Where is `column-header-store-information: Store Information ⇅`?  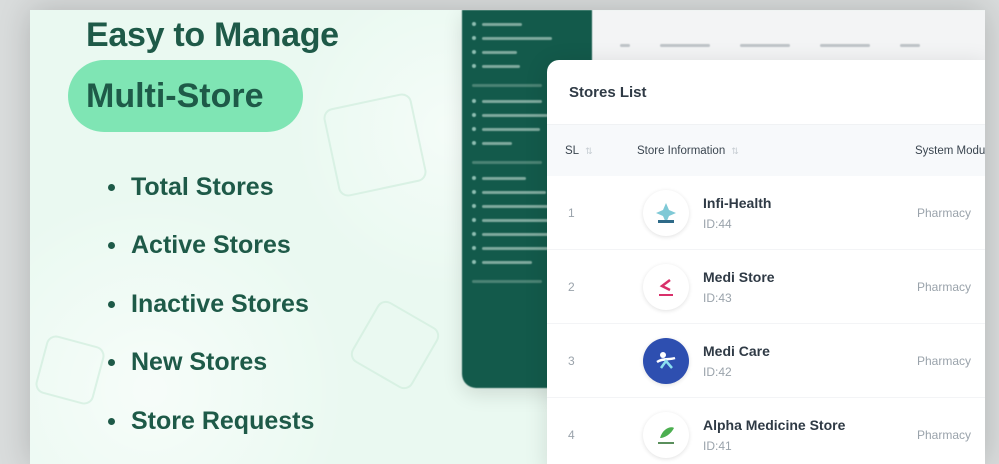 column-header-store-information: Store Information ⇅ is located at coordinates (776, 151).